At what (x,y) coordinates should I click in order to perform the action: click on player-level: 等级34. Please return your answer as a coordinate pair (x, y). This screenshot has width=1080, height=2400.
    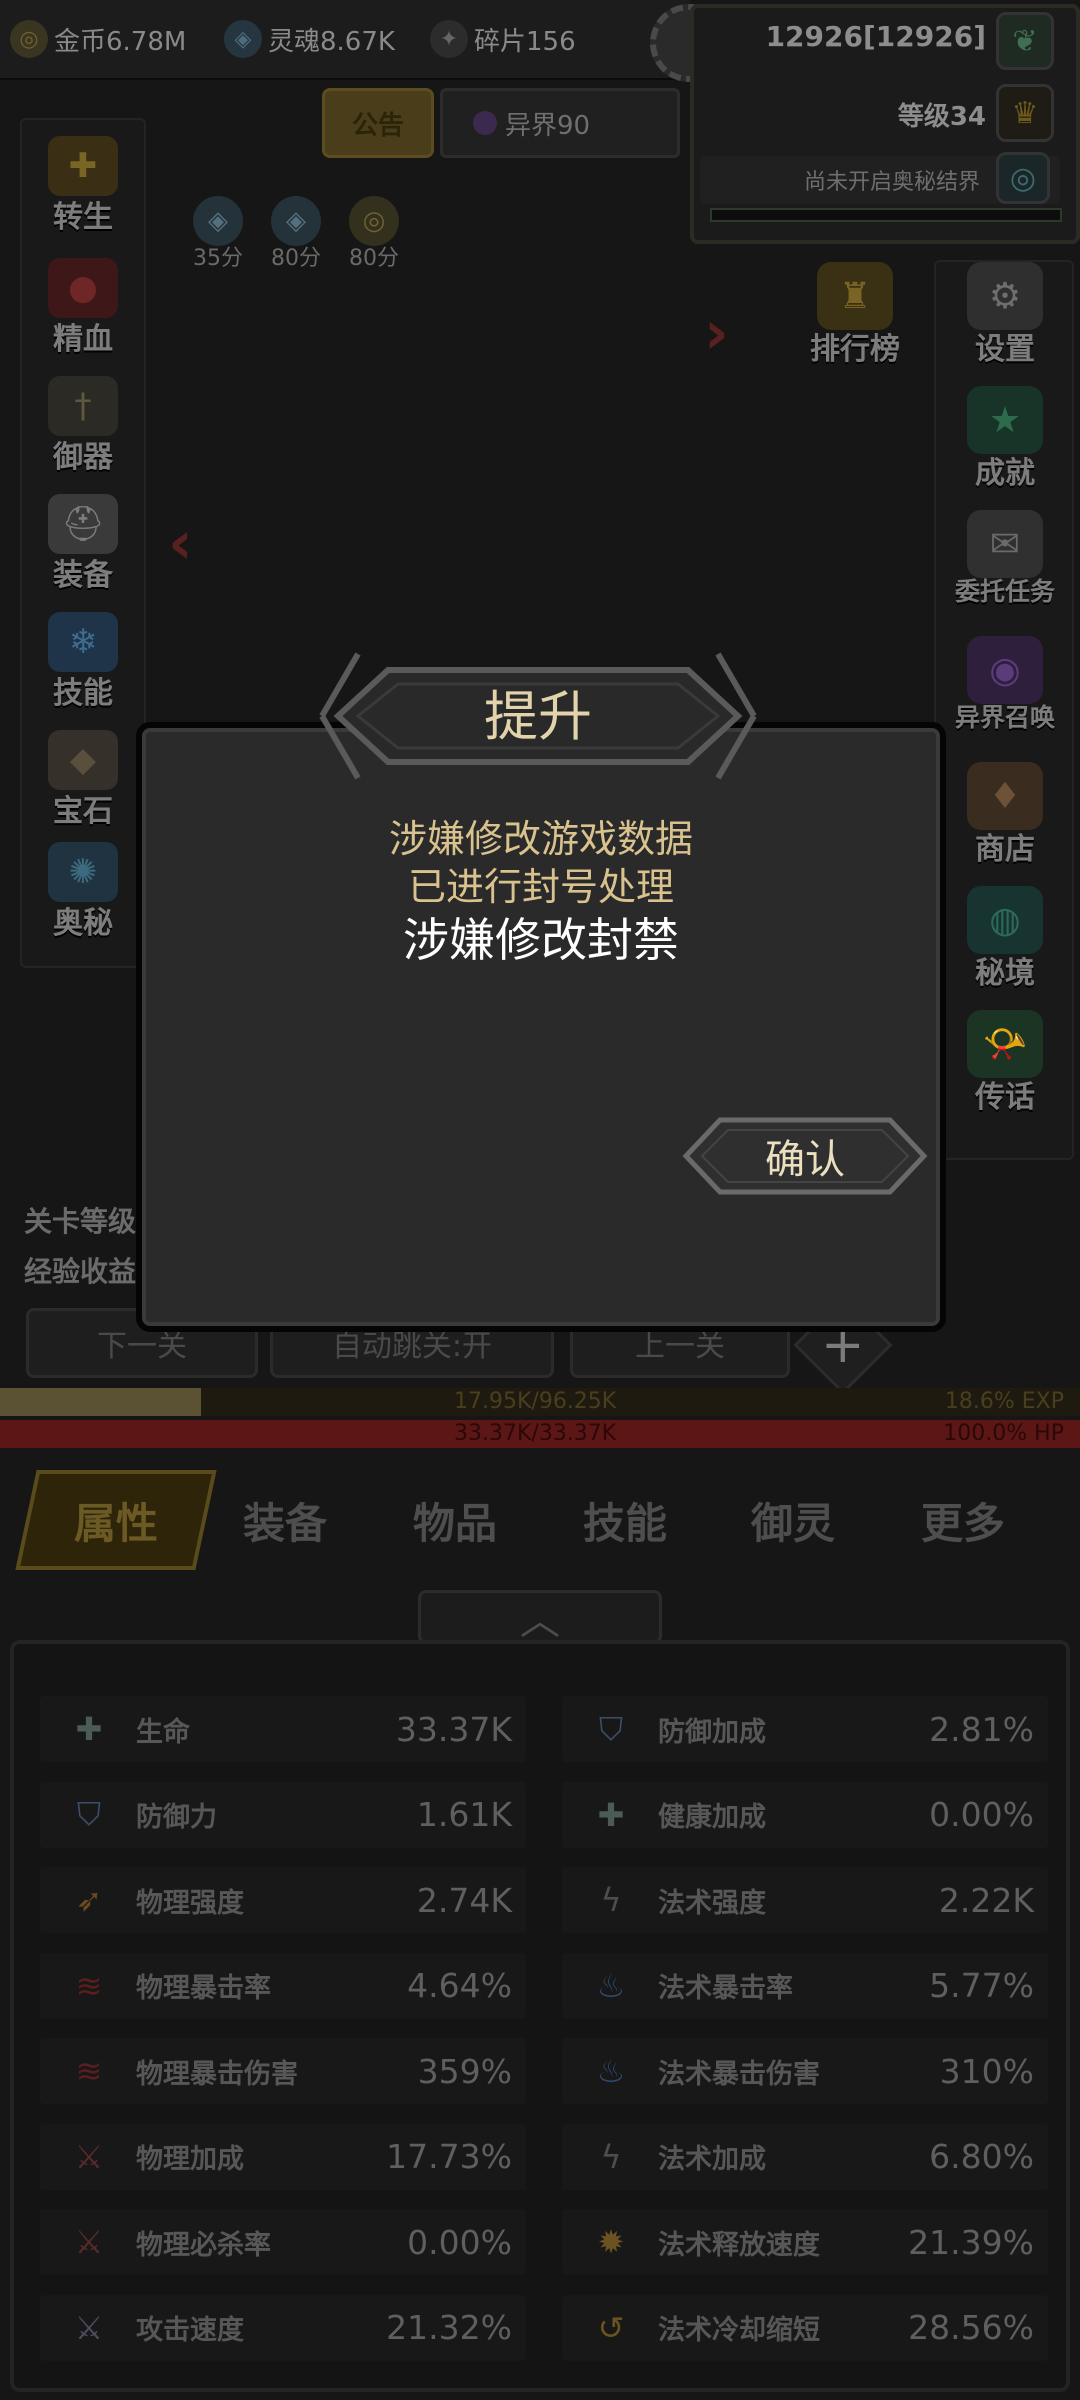
    Looking at the image, I should click on (941, 117).